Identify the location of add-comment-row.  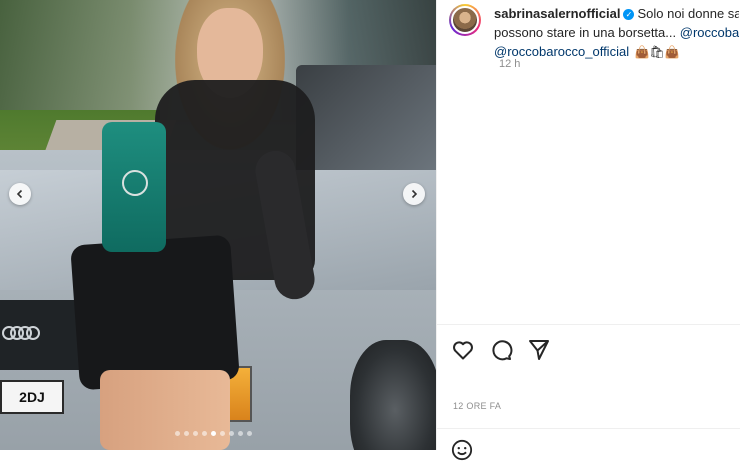
(462, 450).